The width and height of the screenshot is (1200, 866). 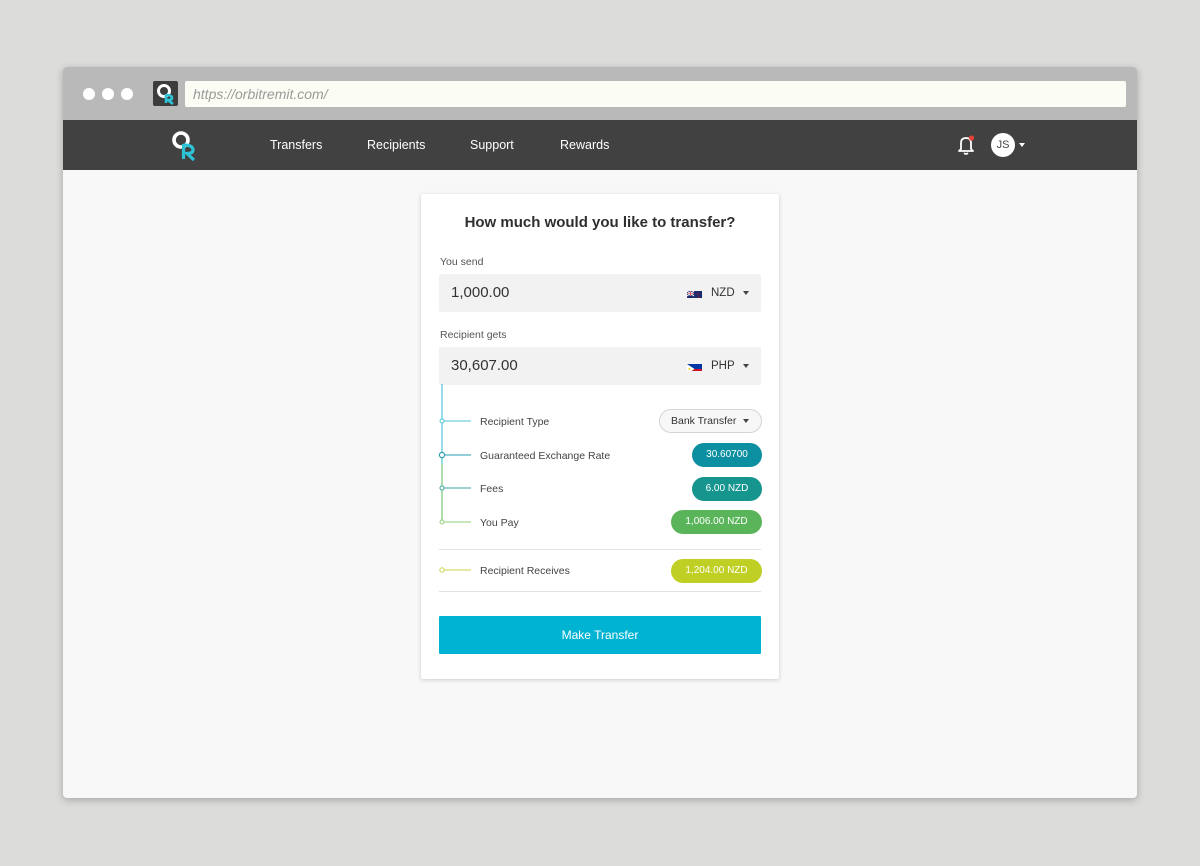 What do you see at coordinates (727, 489) in the screenshot?
I see `fees-badge: 6.00 NZD` at bounding box center [727, 489].